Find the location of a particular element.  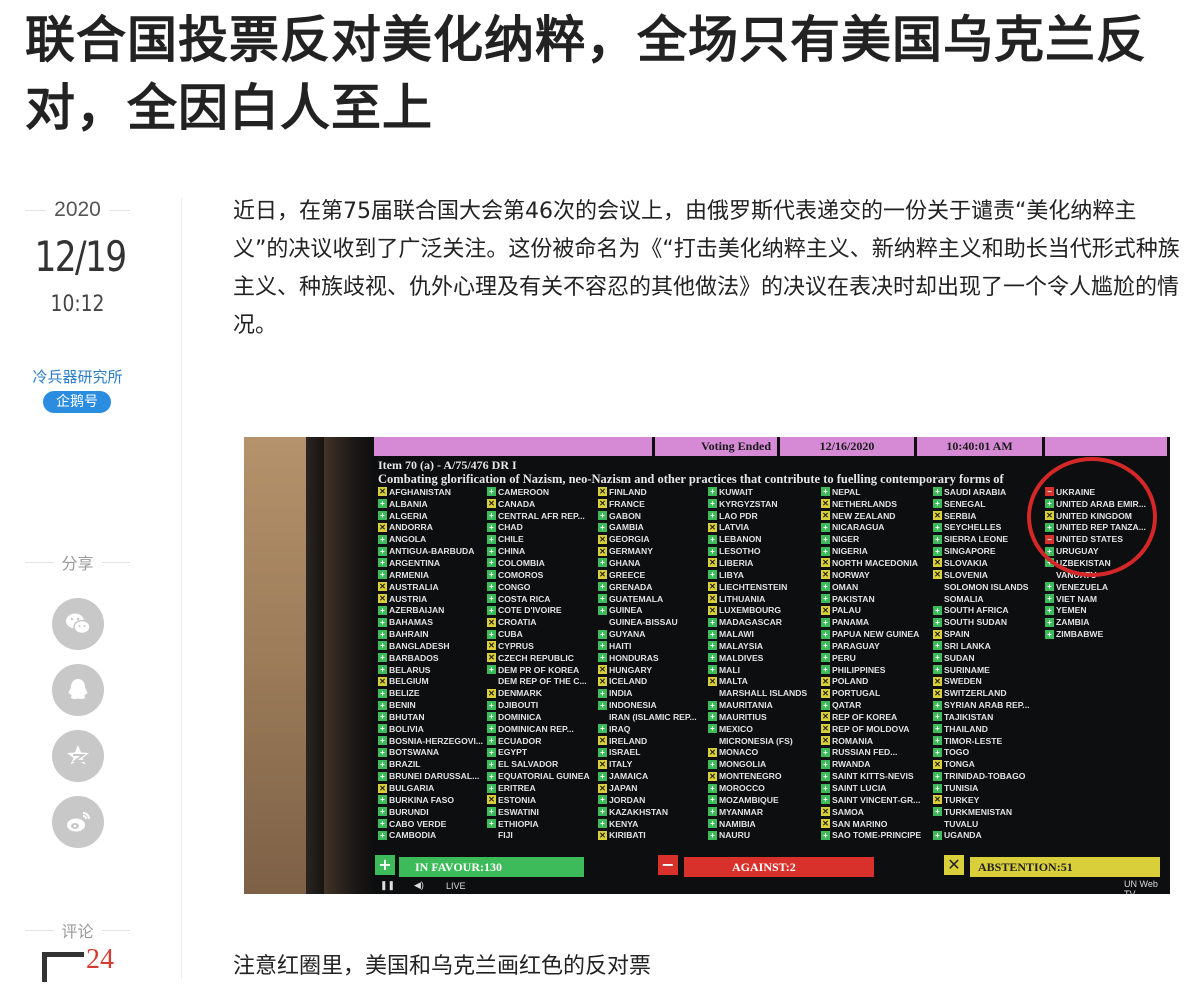

country-name: YEMEN is located at coordinates (1071, 610).